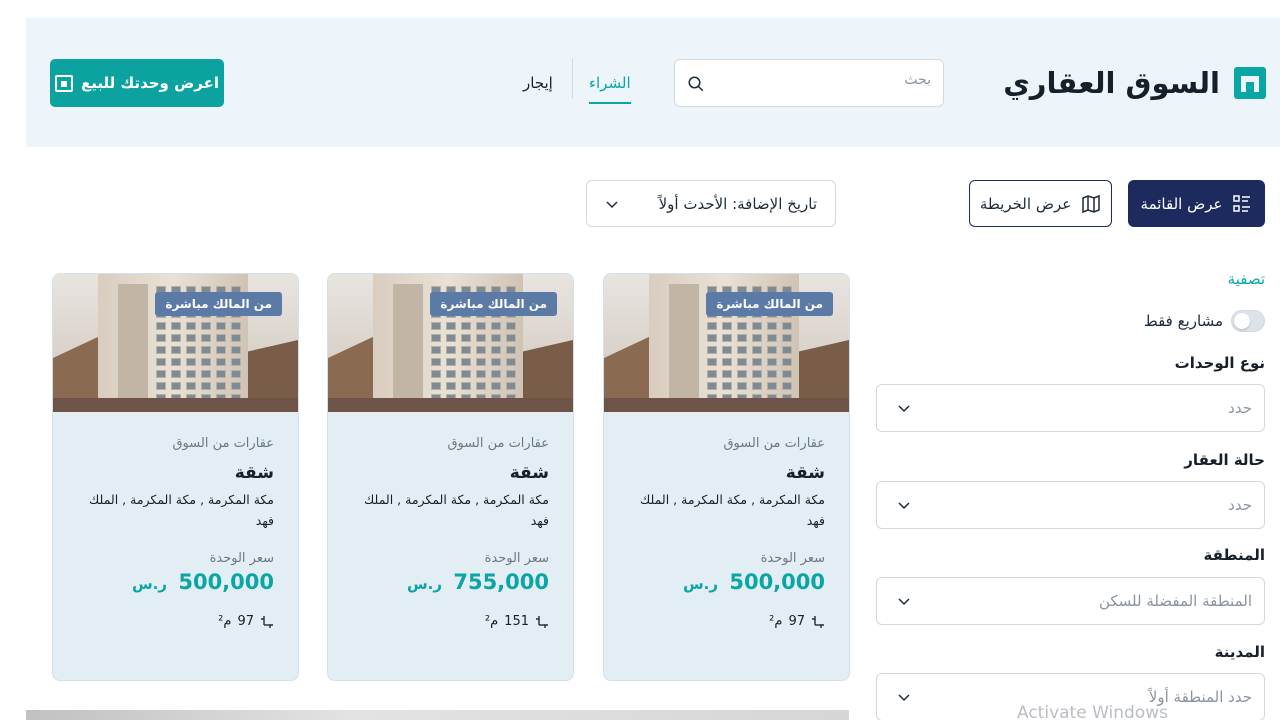 This screenshot has height=720, width=1280. Describe the element at coordinates (1025, 203) in the screenshot. I see `map-view-label: عرض الخريطة` at that location.